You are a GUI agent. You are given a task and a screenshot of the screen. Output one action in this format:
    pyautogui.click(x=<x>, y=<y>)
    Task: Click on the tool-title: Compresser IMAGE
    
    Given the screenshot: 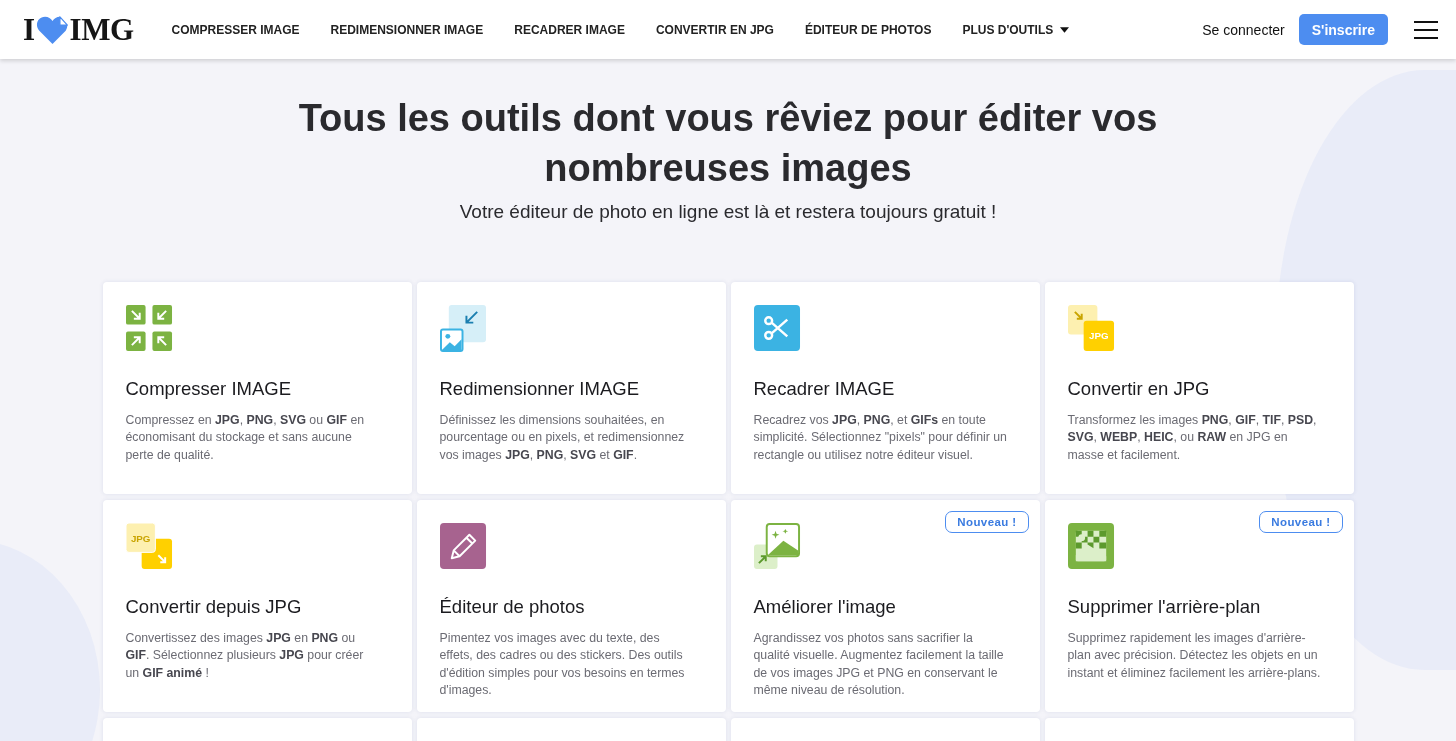 What is the action you would take?
    pyautogui.click(x=208, y=389)
    